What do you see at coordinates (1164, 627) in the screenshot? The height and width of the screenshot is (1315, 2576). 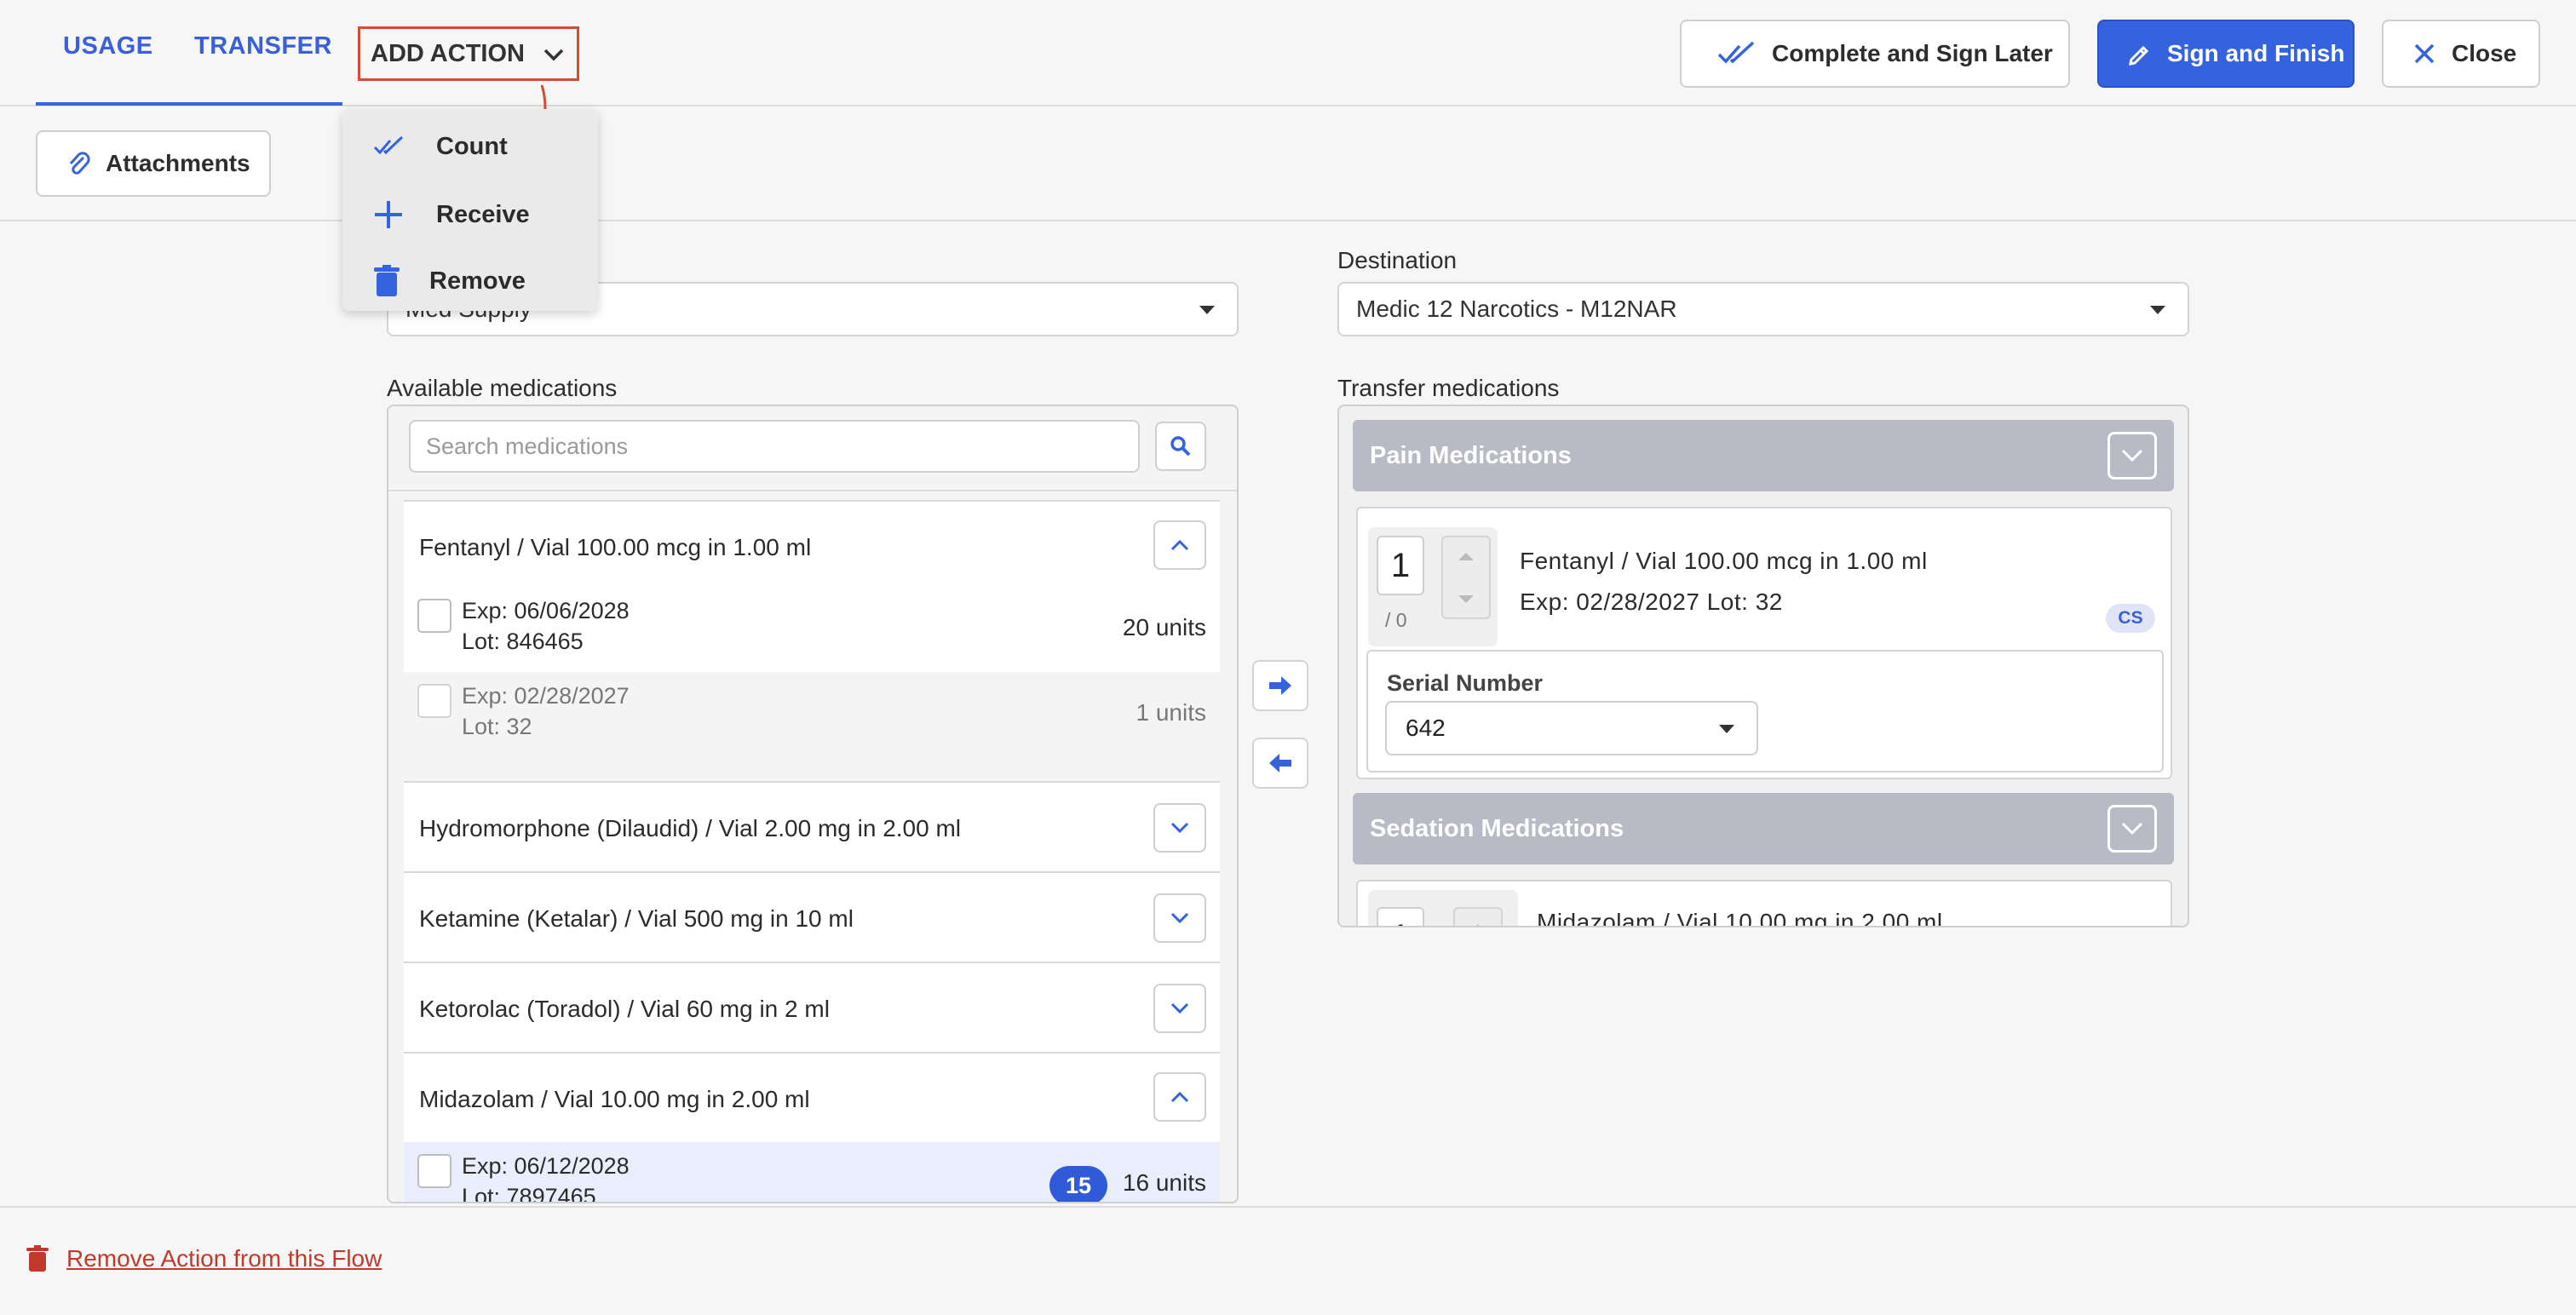 I see `lot-units: 20 units` at bounding box center [1164, 627].